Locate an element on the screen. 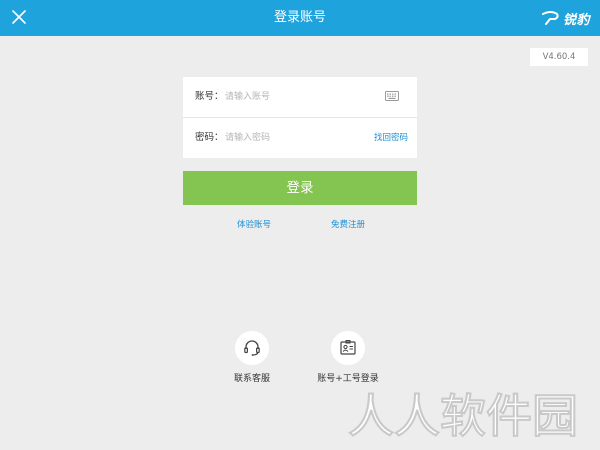  staff-login-label: 账号+工号登录 is located at coordinates (348, 379).